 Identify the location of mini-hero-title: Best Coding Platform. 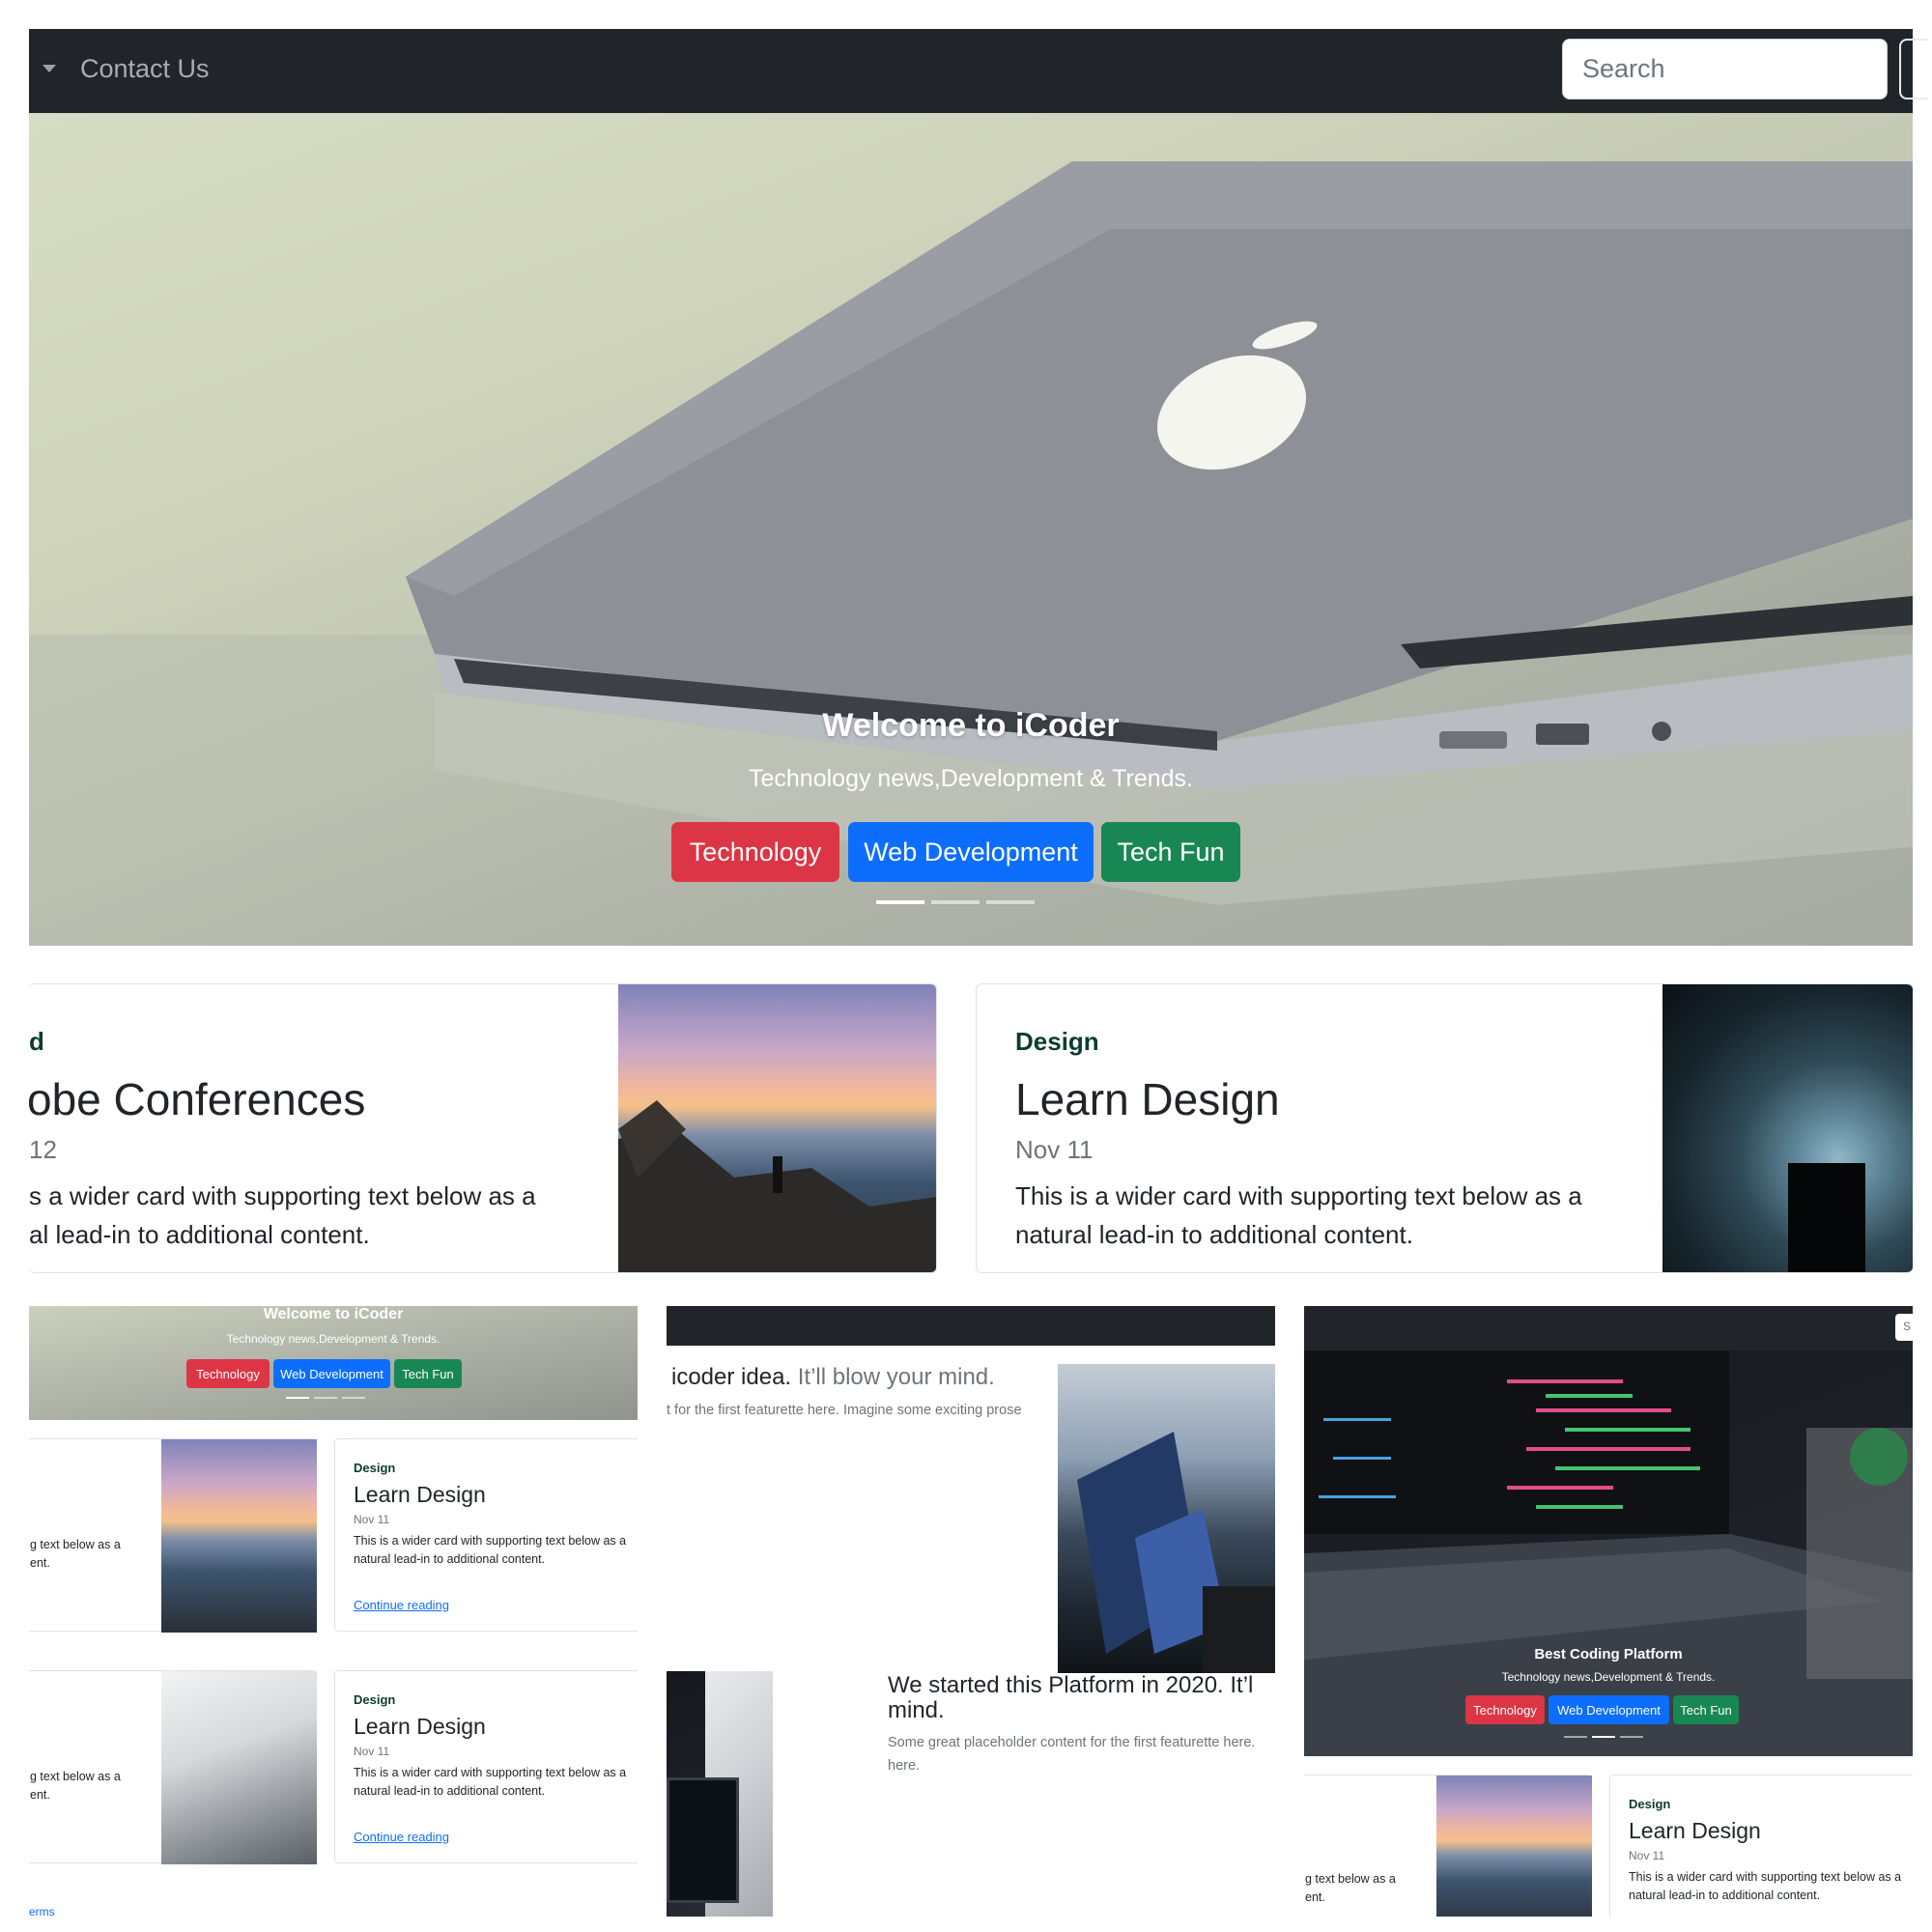
(1608, 1654).